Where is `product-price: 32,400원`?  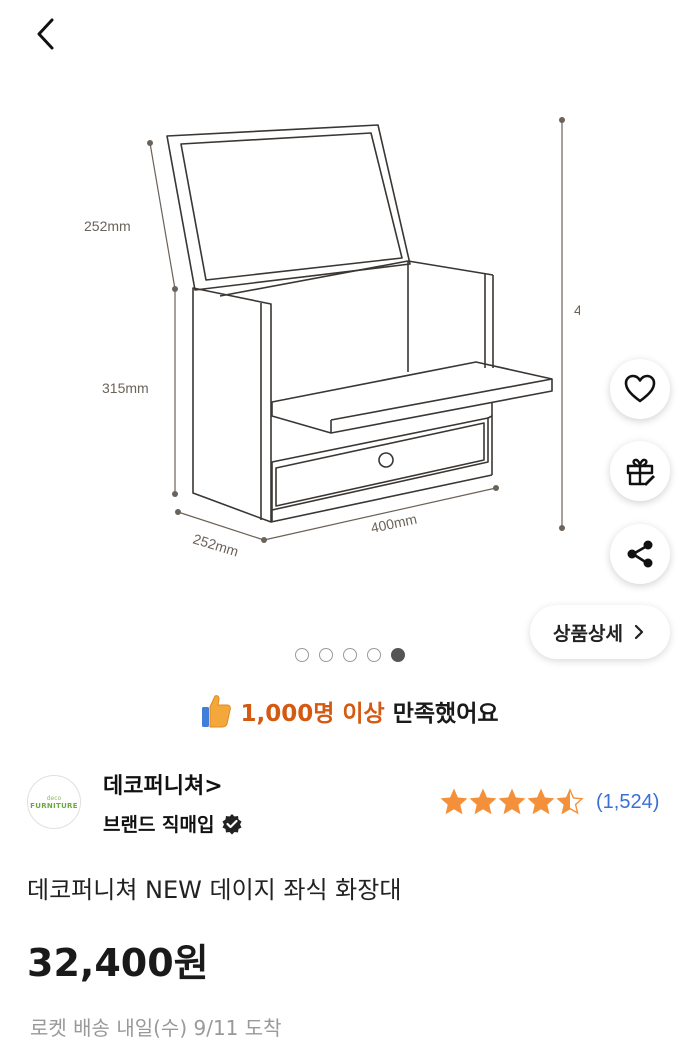
product-price: 32,400원 is located at coordinates (118, 963).